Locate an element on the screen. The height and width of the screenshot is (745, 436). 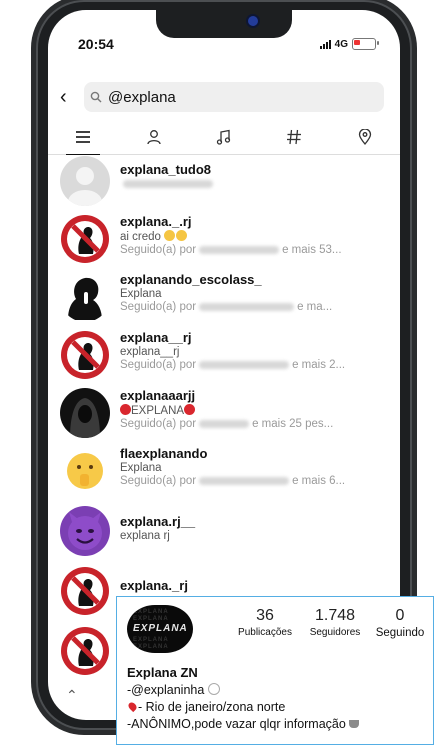
followers-count: 1.748 is located at coordinates (335, 615).